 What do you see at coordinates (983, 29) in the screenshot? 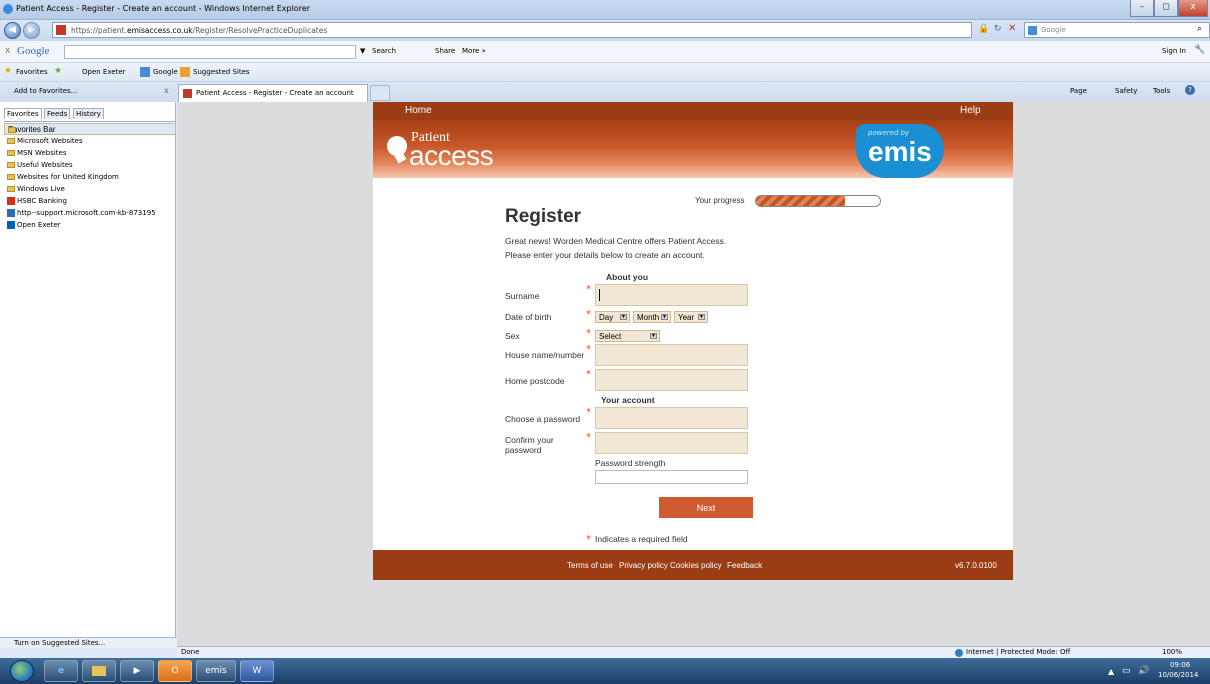
I see `lock-icon: 🔒` at bounding box center [983, 29].